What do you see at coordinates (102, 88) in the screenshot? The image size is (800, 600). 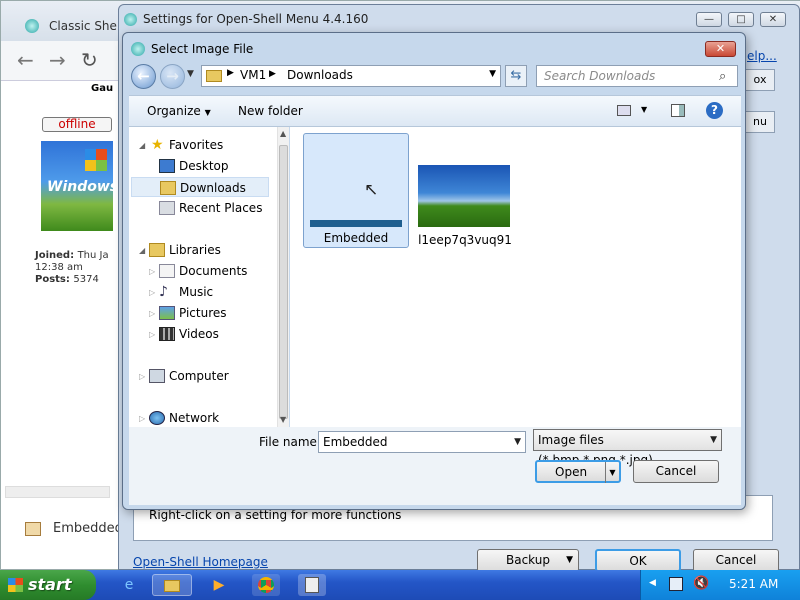 I see `column-header: Gau` at bounding box center [102, 88].